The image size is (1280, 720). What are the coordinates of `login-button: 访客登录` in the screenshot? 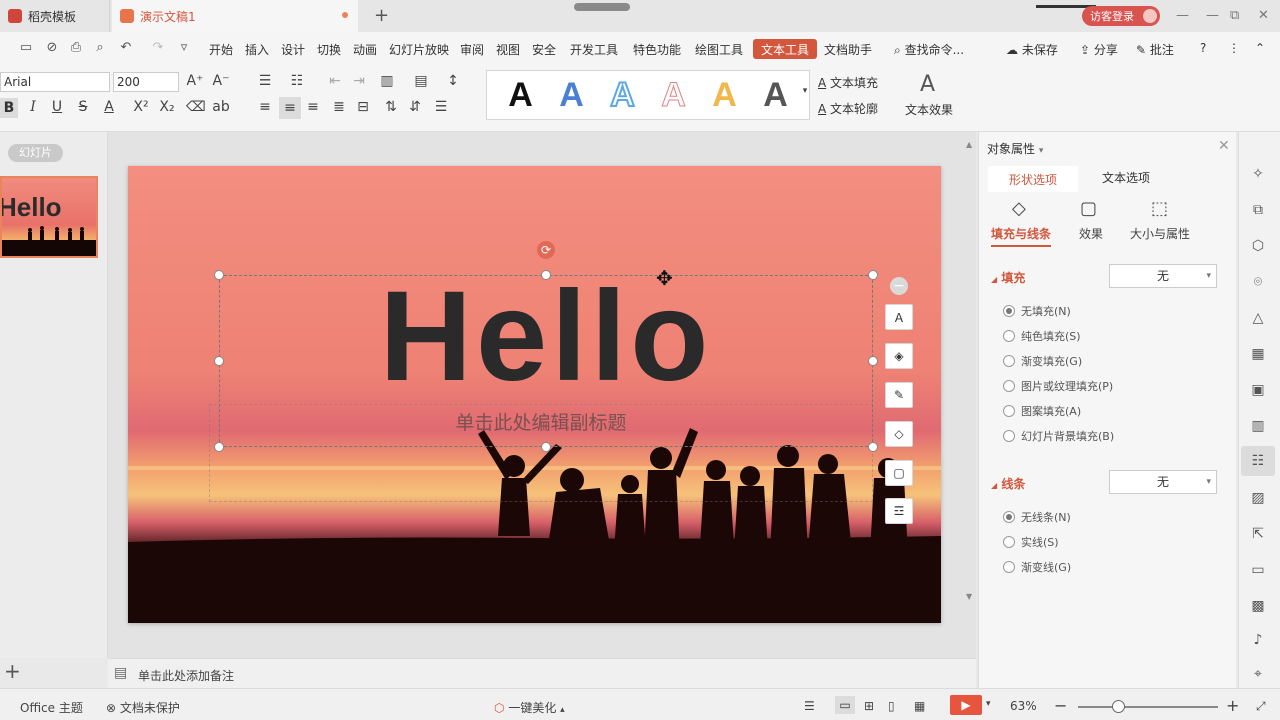 It's located at (1121, 16).